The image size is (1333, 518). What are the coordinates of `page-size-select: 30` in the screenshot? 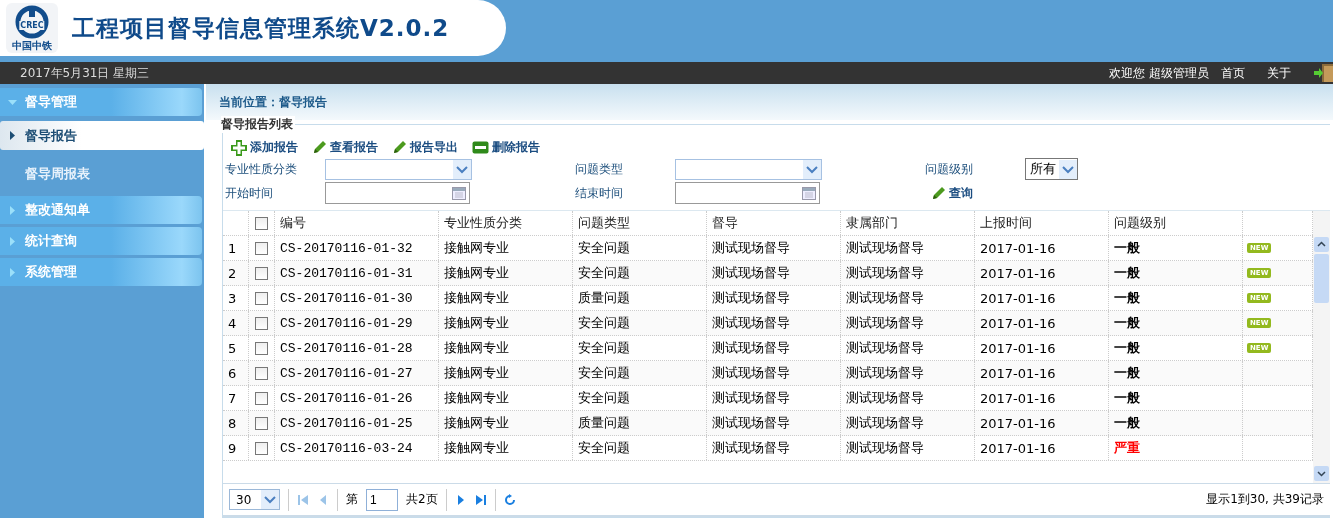 It's located at (254, 499).